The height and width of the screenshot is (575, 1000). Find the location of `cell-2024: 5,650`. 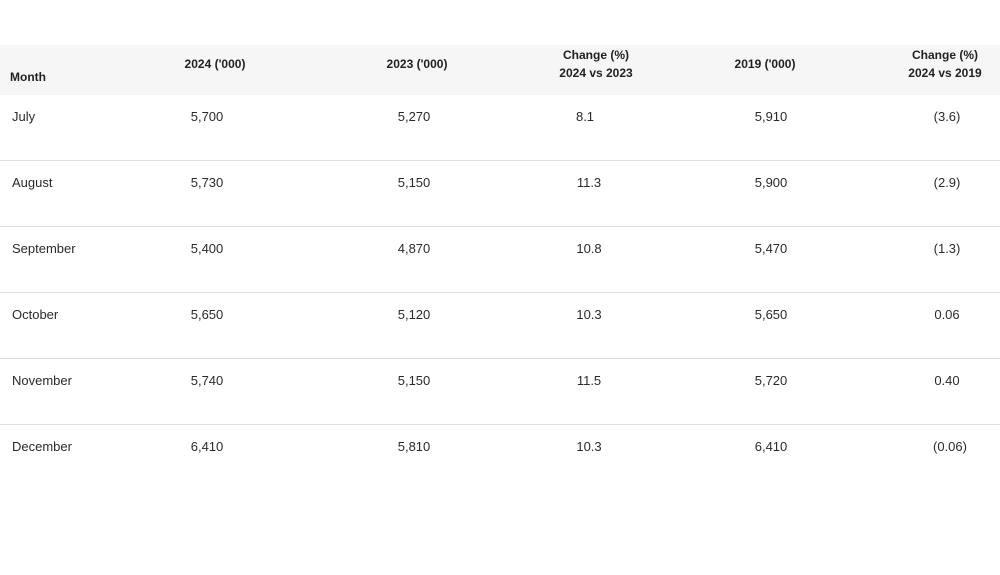

cell-2024: 5,650 is located at coordinates (207, 314).